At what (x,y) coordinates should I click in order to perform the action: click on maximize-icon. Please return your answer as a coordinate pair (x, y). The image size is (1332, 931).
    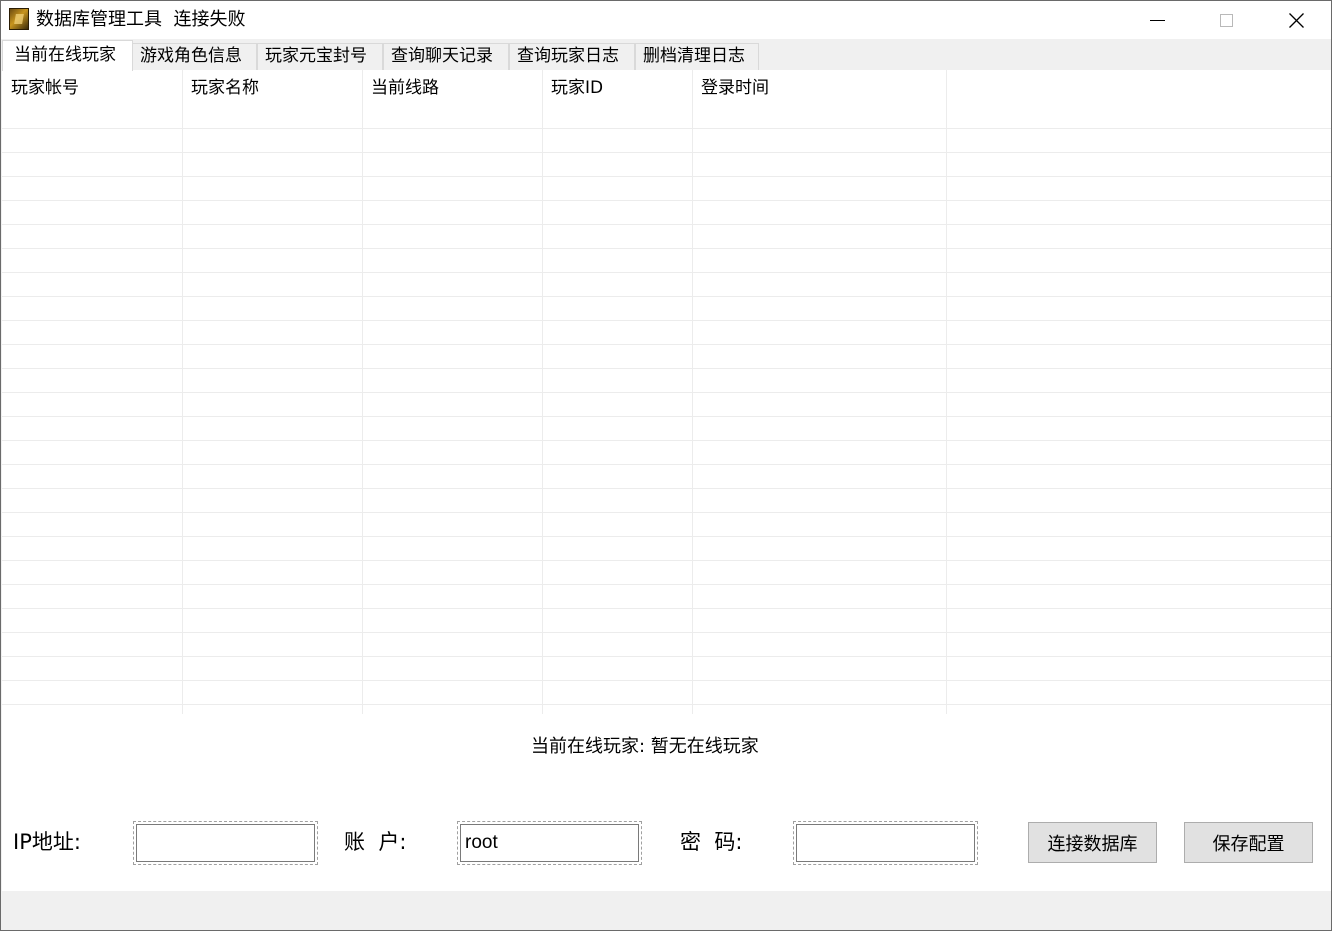
    Looking at the image, I should click on (1226, 20).